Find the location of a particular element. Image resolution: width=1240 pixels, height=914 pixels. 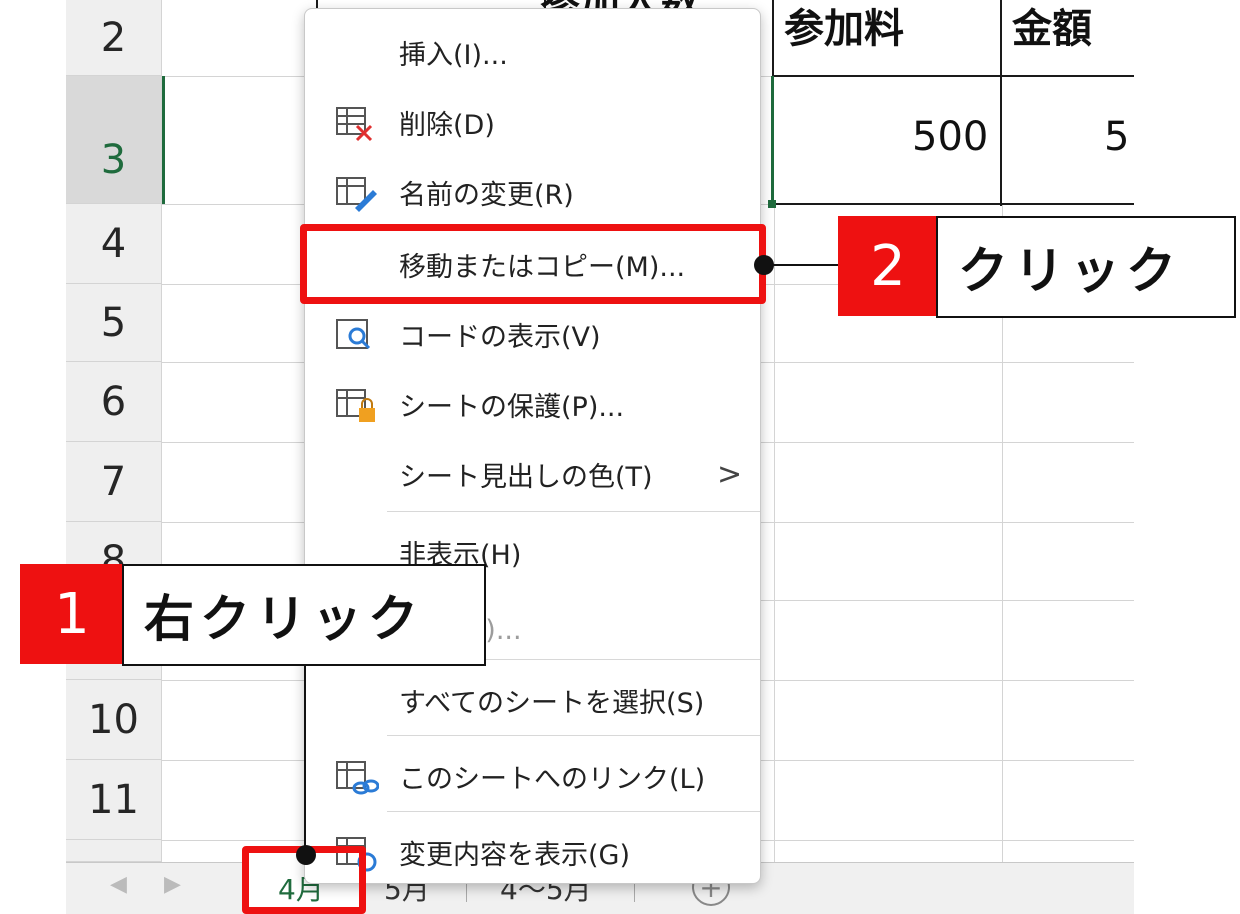

menu-item-tab-color: シート見出しの色(T) > is located at coordinates (532, 474).